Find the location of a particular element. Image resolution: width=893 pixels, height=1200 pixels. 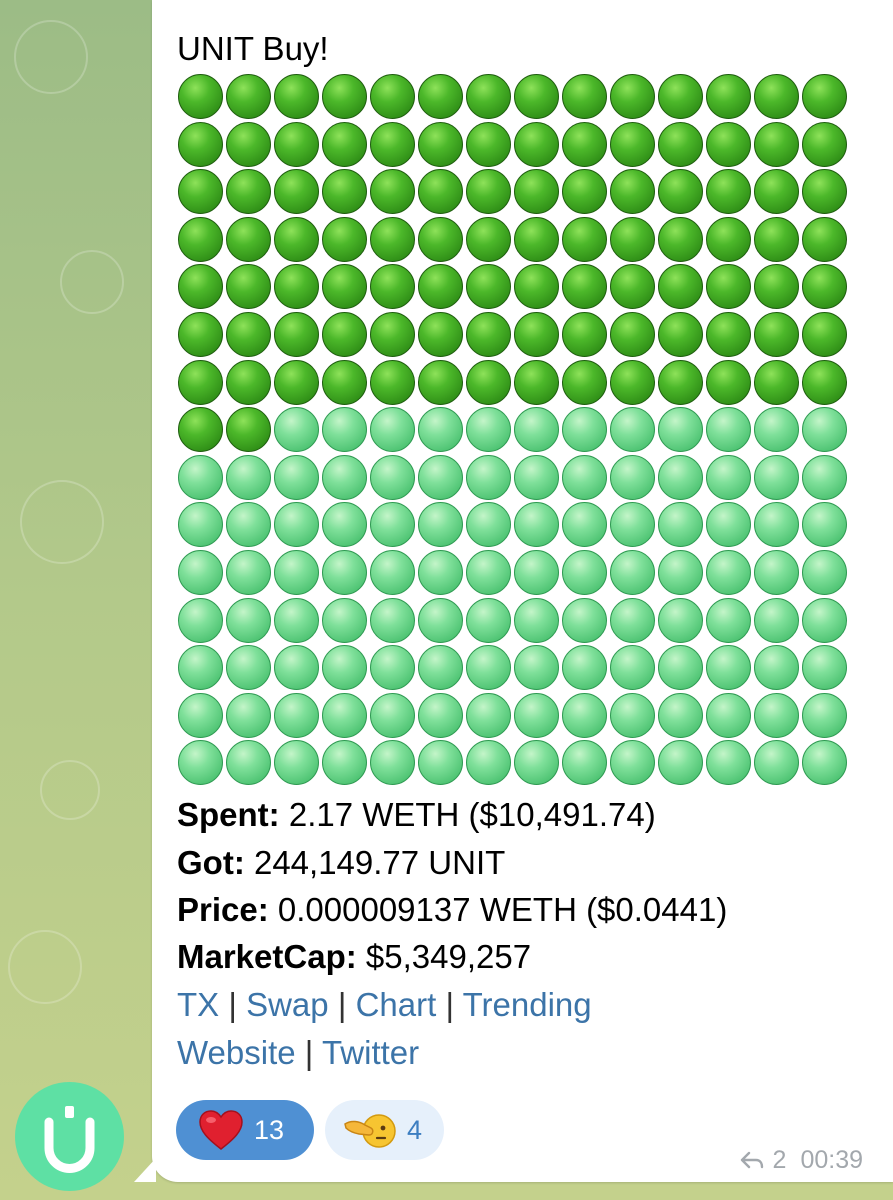

tx-link: TX is located at coordinates (198, 1004).